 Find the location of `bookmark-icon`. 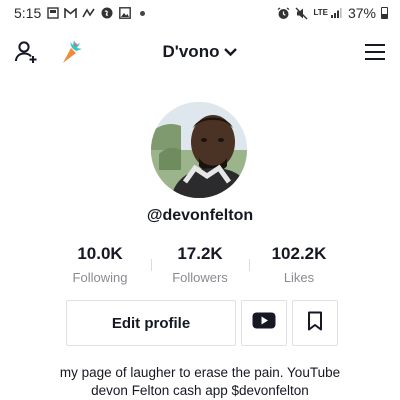

bookmark-icon is located at coordinates (315, 323).